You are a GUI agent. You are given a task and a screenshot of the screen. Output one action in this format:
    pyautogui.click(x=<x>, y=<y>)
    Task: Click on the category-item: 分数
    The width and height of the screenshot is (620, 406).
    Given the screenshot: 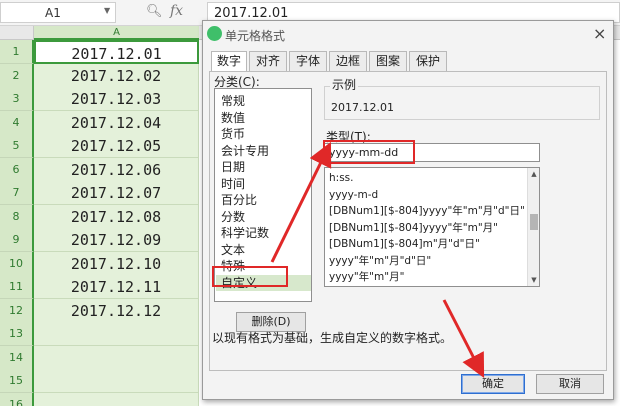 What is the action you would take?
    pyautogui.click(x=233, y=217)
    